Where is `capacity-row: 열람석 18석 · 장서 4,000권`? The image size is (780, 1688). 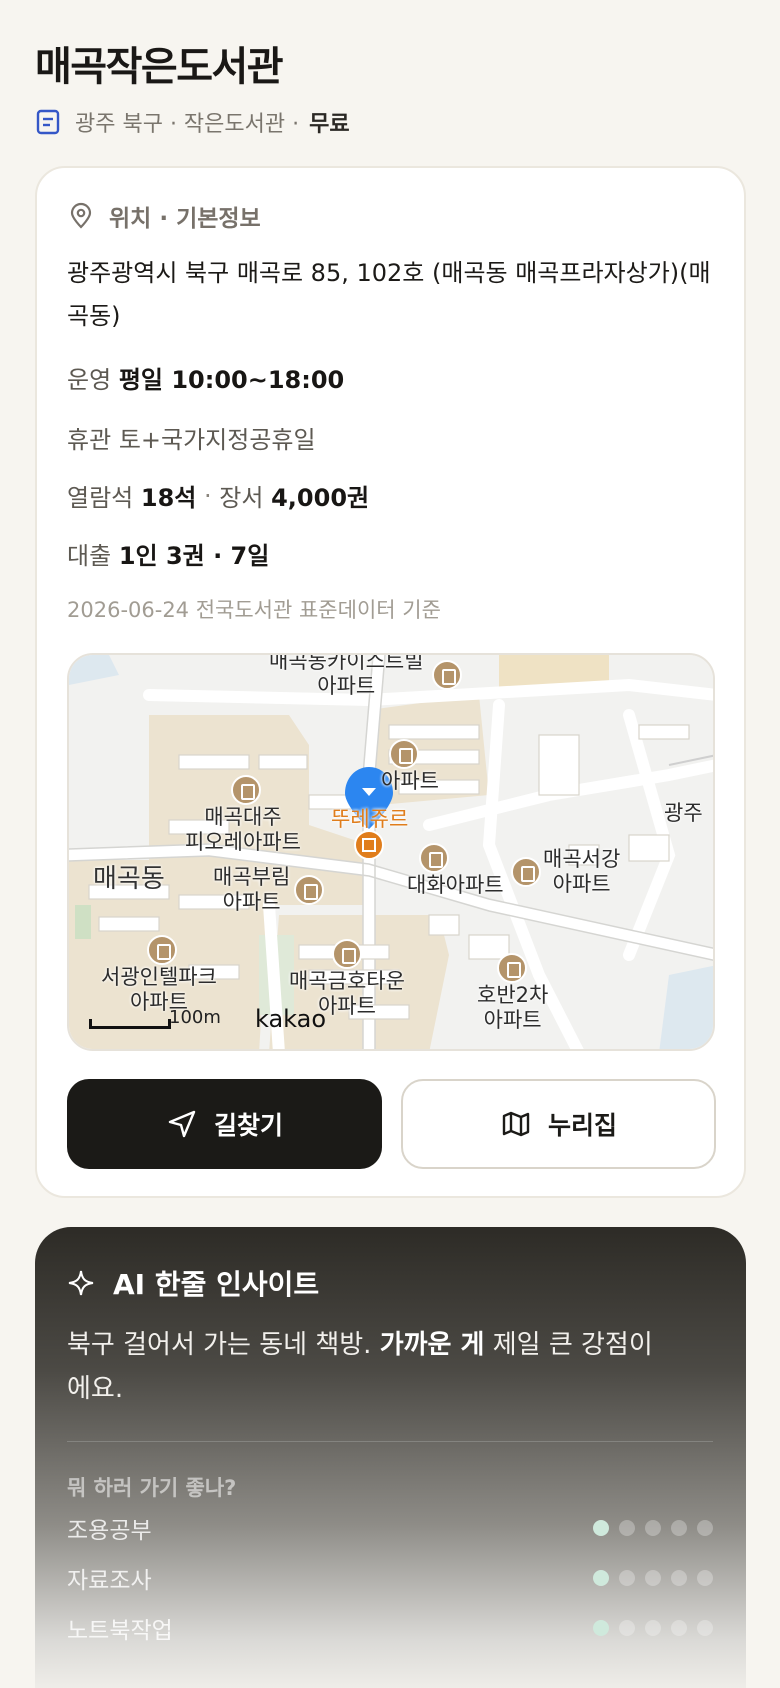
capacity-row: 열람석 18석 · 장서 4,000권 is located at coordinates (218, 495).